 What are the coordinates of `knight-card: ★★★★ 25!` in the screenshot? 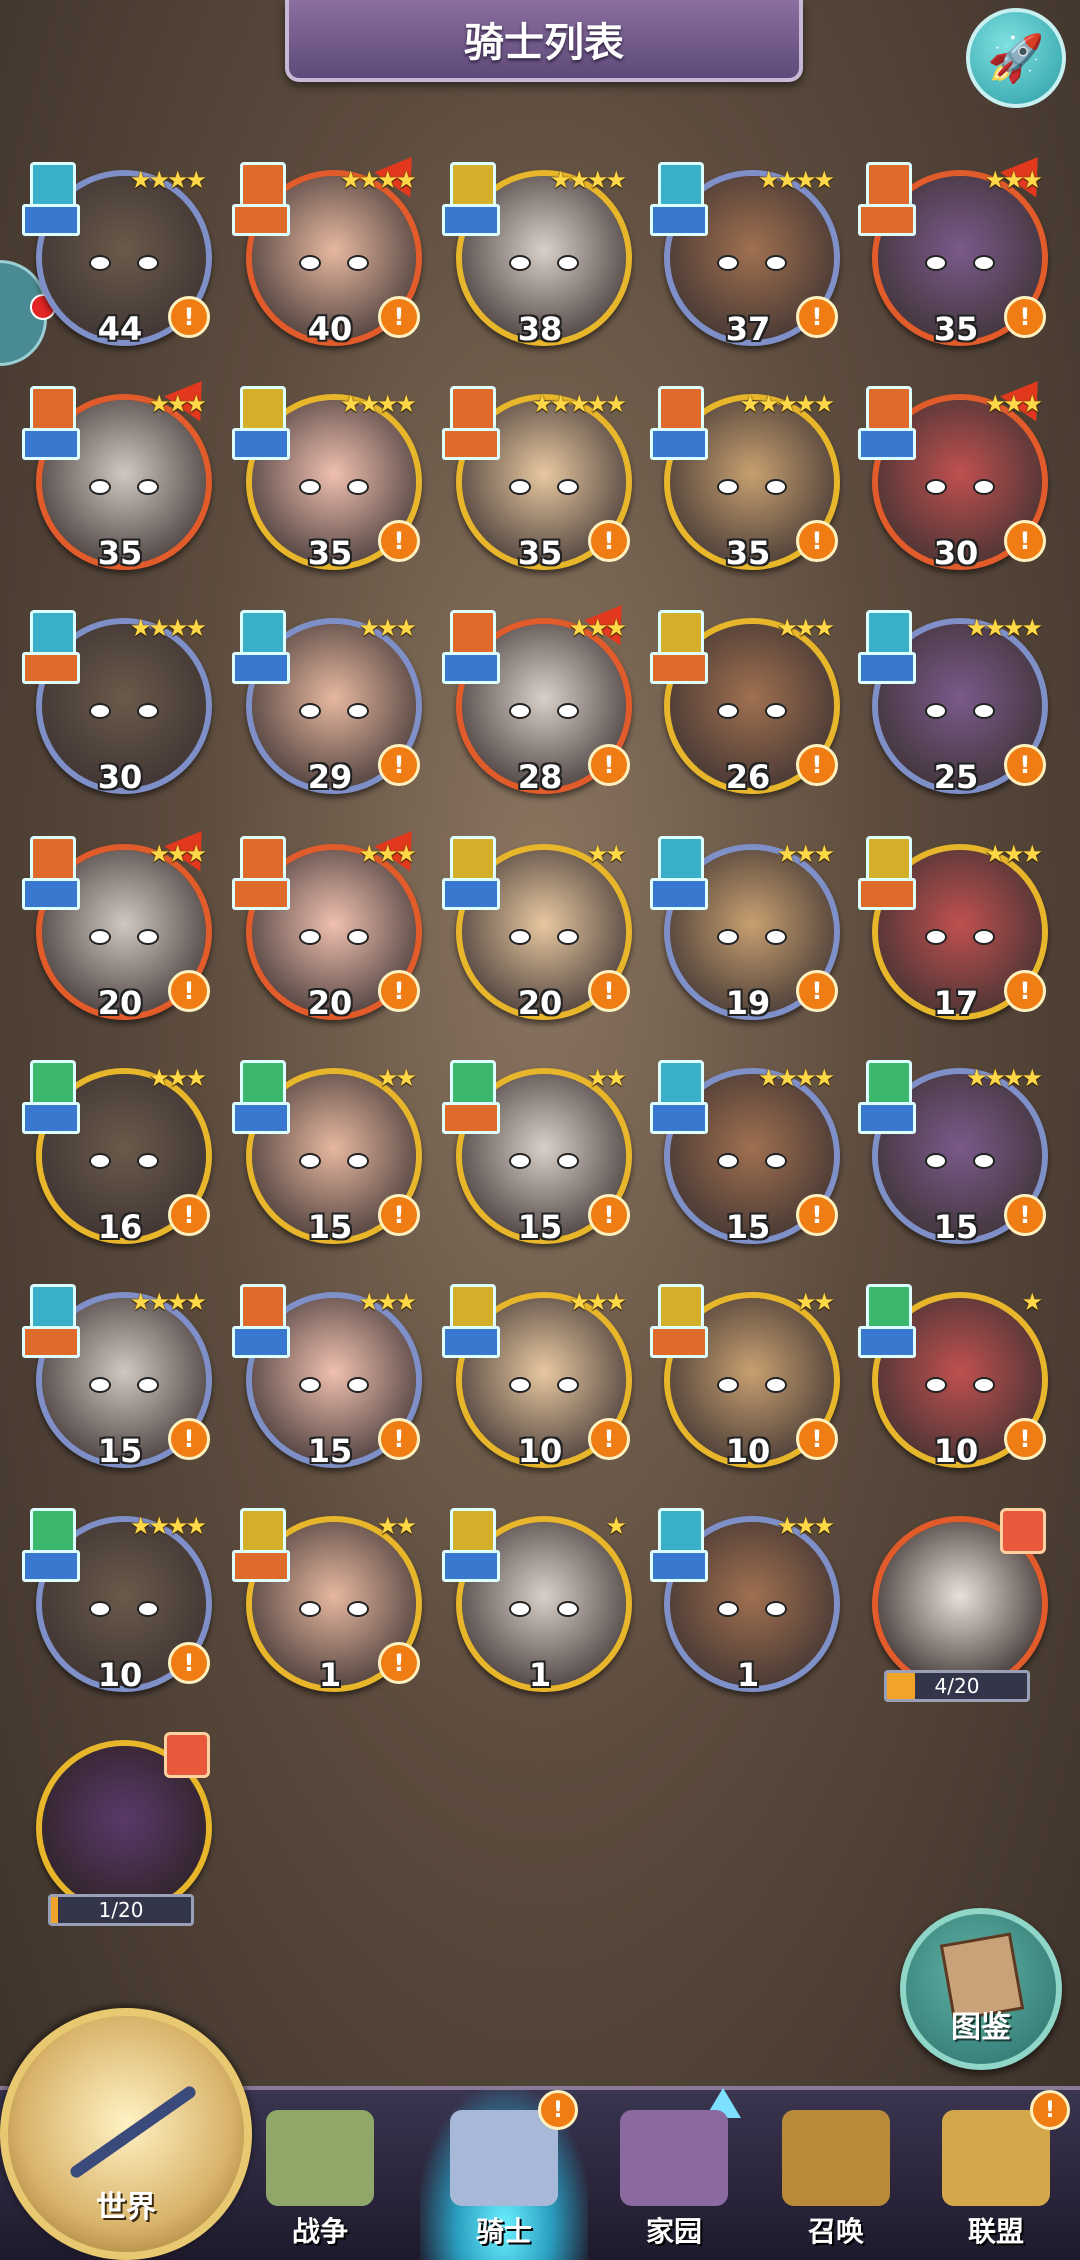 It's located at (953, 703).